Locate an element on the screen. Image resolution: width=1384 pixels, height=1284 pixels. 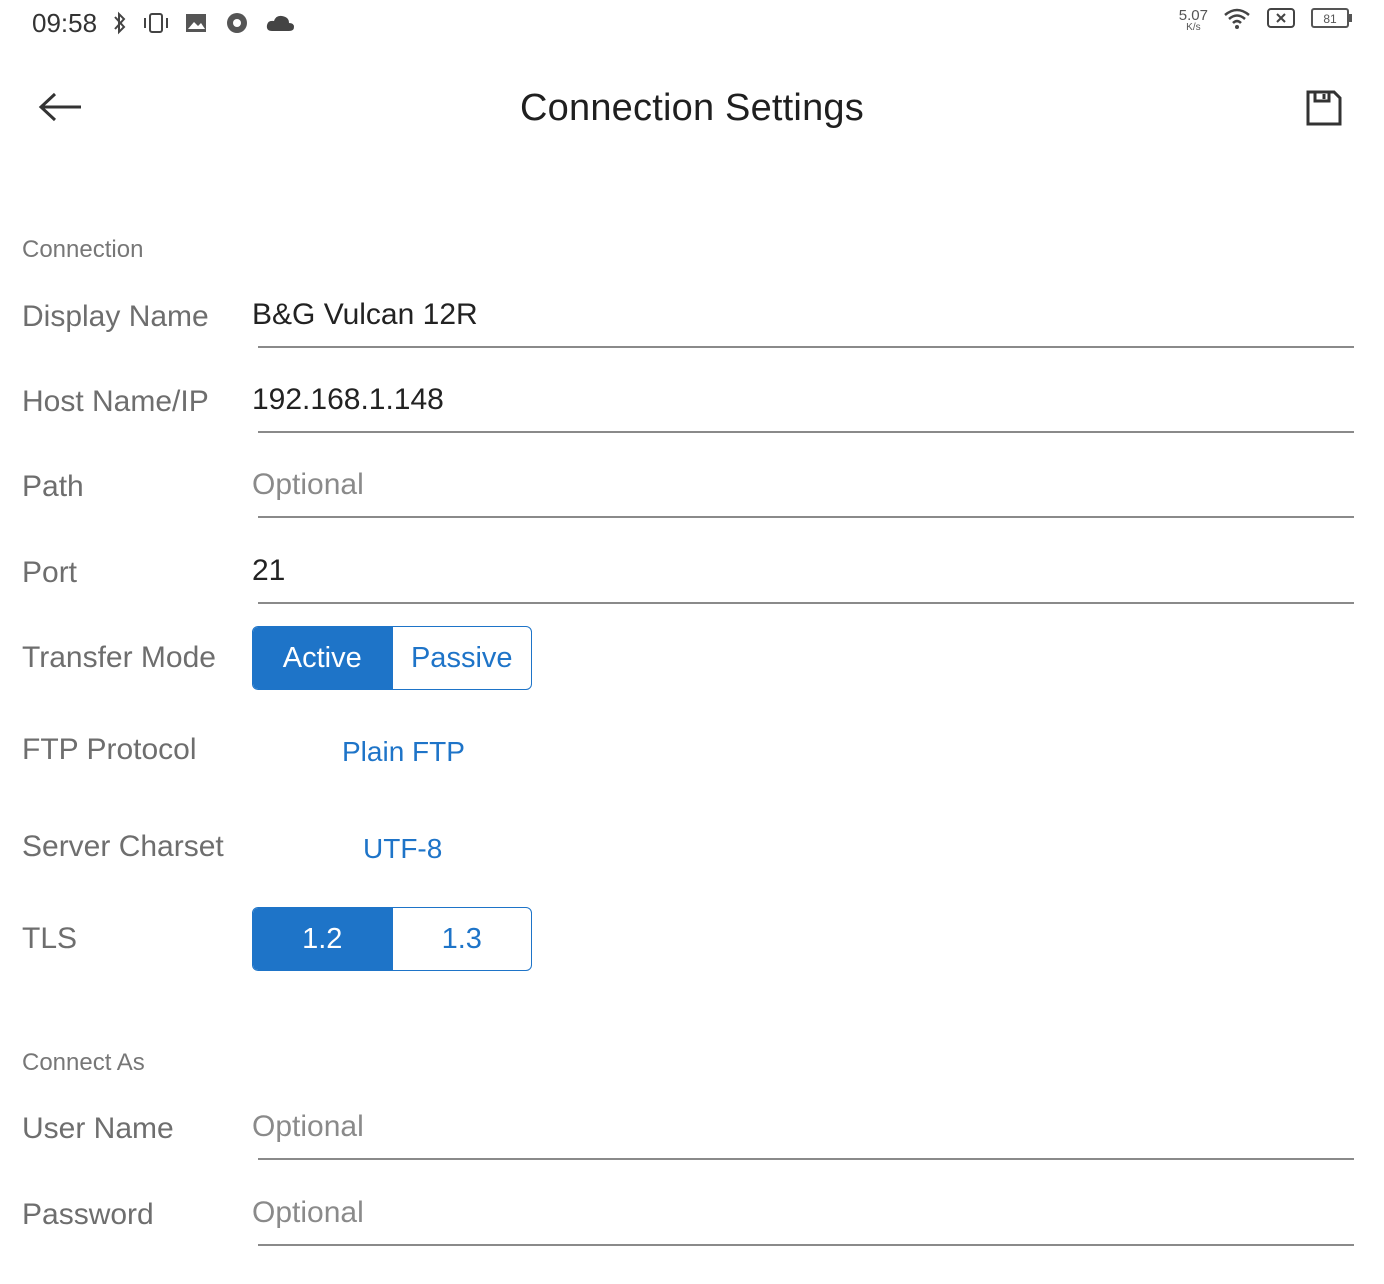
page-title: Connection Settings is located at coordinates (692, 108).